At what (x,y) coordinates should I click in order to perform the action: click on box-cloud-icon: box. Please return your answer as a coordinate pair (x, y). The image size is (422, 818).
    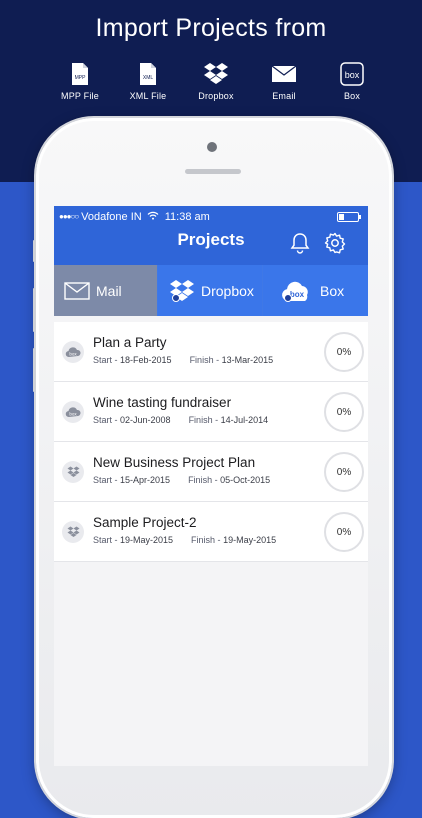
    Looking at the image, I should click on (297, 291).